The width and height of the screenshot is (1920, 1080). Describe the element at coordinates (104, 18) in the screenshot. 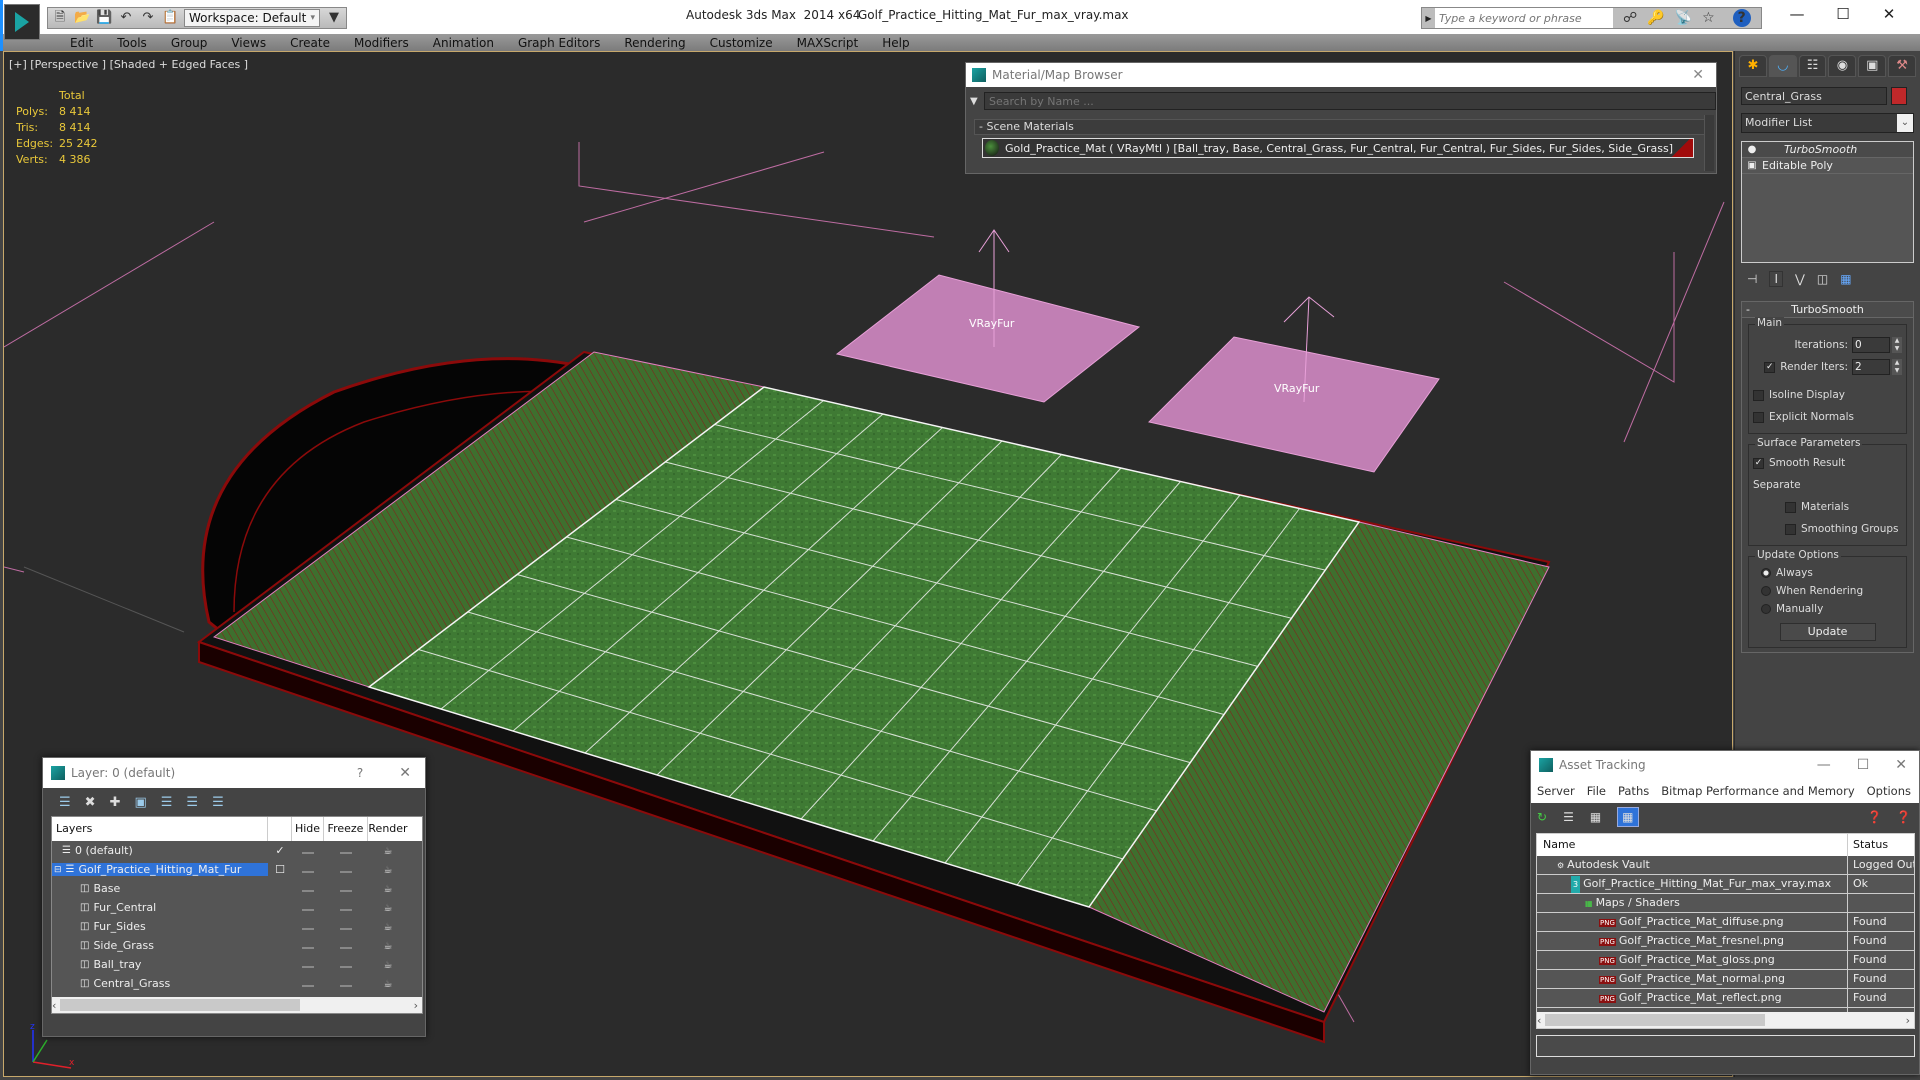

I see `save-icon: 💾` at that location.